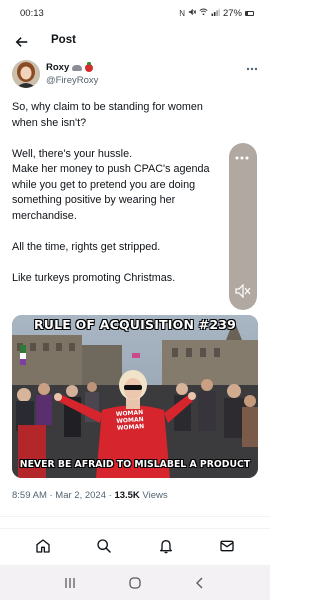 The height and width of the screenshot is (600, 320). I want to click on author-row: Roxy @FireyRoxy, so click(135, 77).